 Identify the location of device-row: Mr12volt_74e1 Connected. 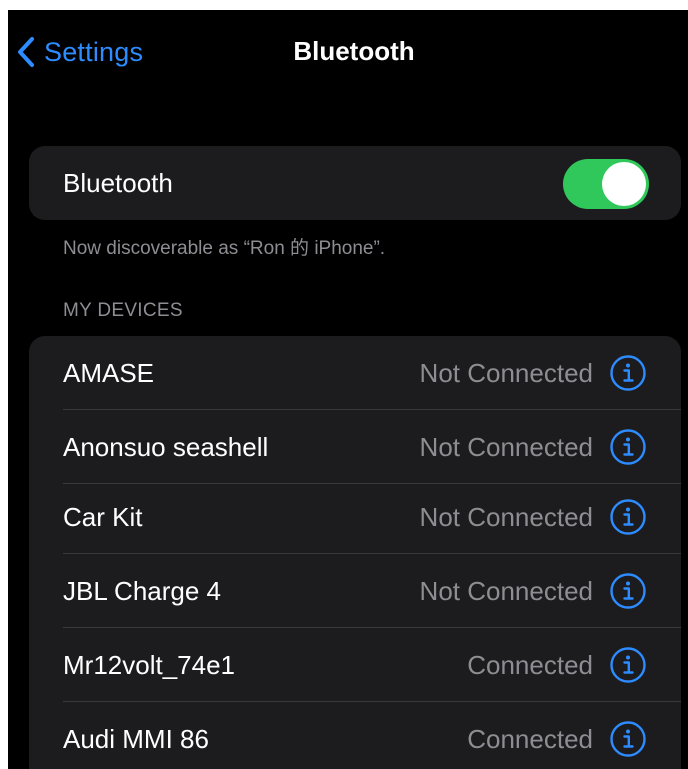
(355, 665).